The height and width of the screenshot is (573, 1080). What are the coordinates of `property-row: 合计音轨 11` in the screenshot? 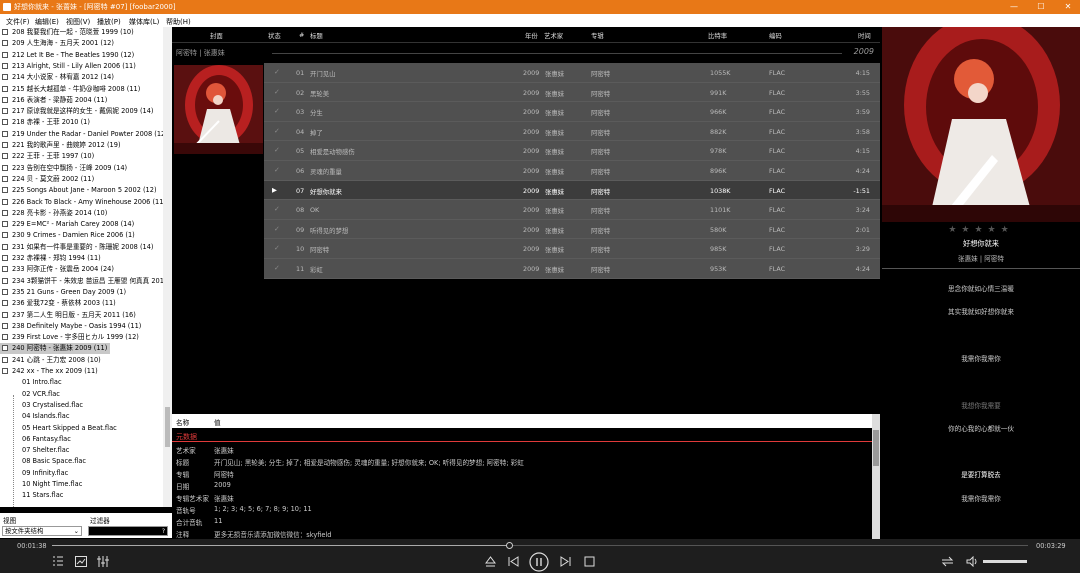 It's located at (522, 522).